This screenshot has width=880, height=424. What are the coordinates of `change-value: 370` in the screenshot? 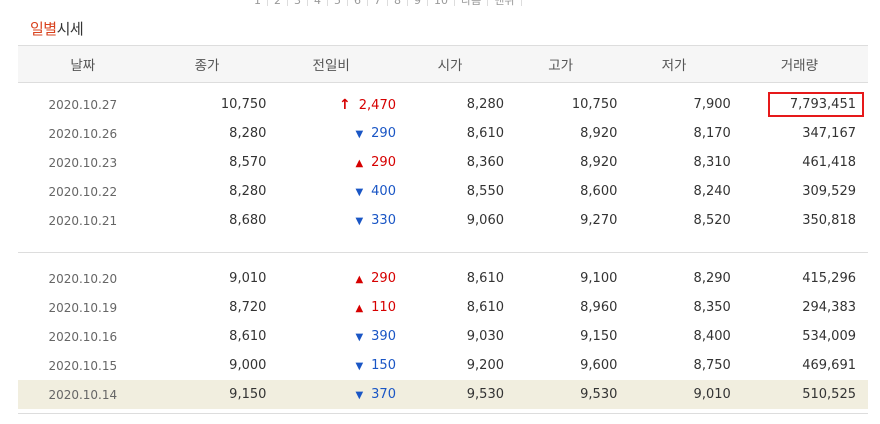 It's located at (383, 394).